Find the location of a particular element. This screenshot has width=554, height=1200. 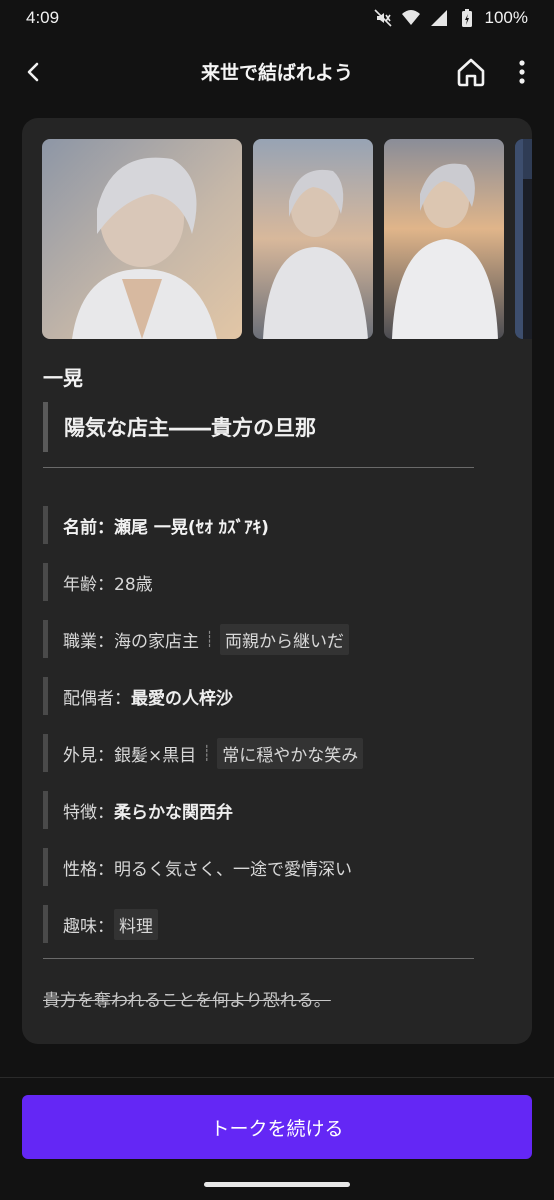

profile-row-spouse: 配偶者： 最愛の人梓沙 is located at coordinates (273, 696).